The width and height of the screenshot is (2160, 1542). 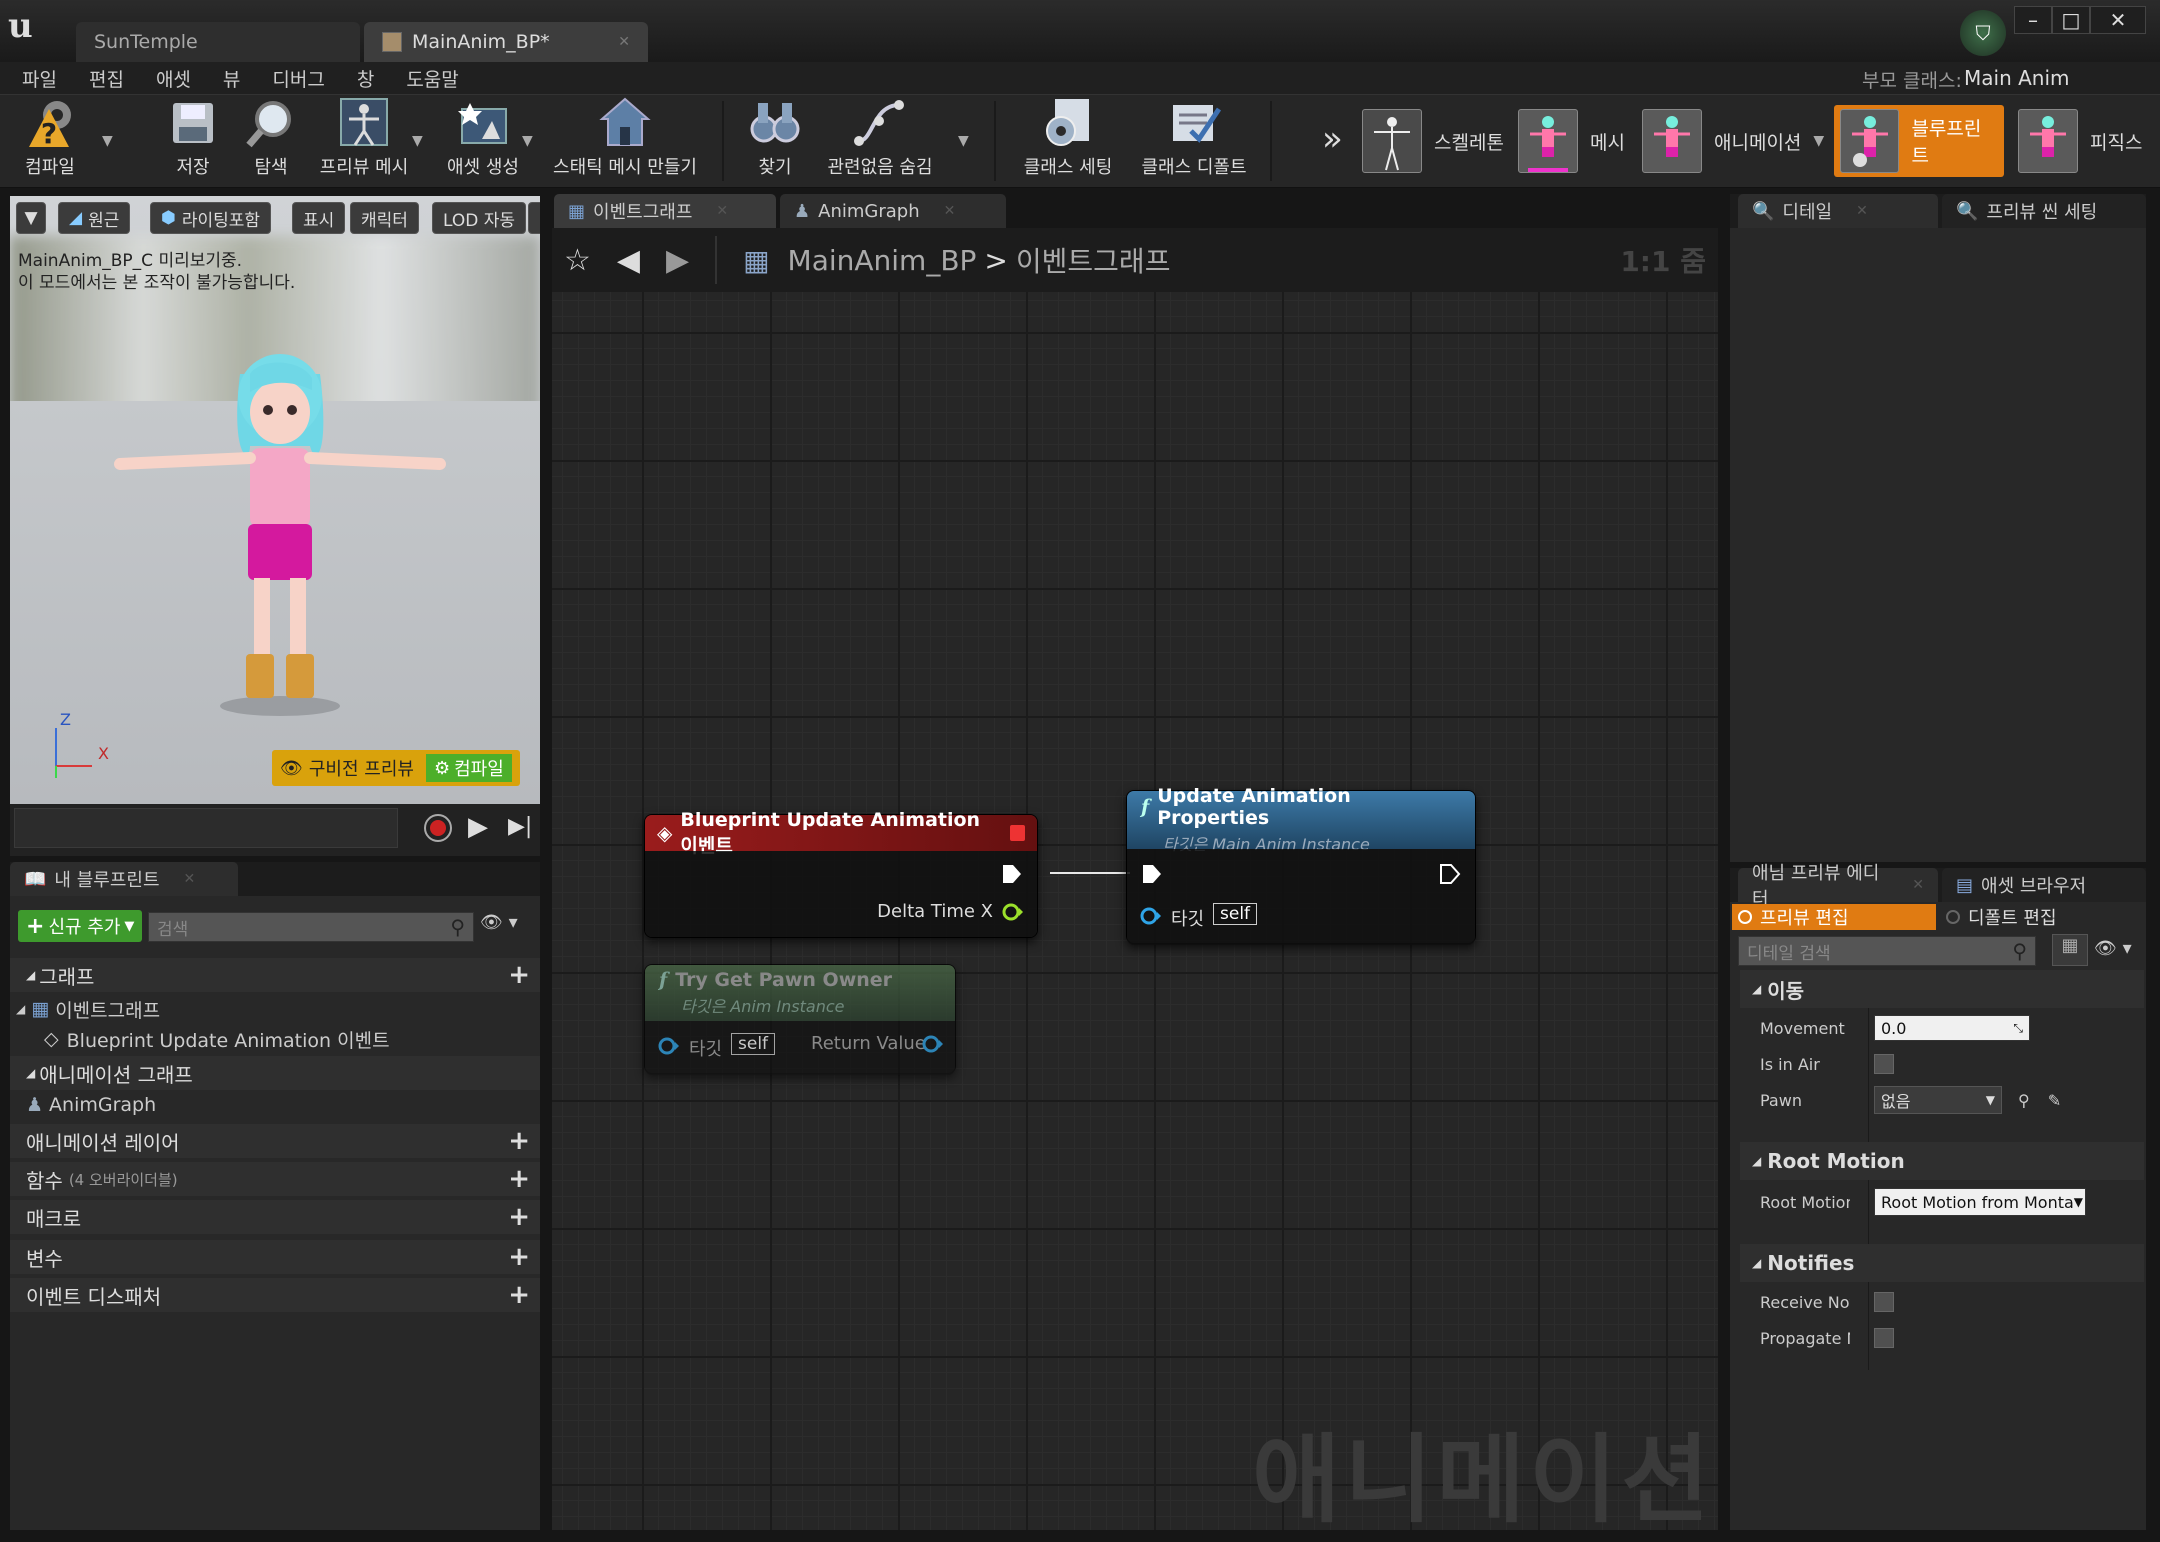 I want to click on tab-mainanim-bp: MainAnim_BP* ✕, so click(x=506, y=42).